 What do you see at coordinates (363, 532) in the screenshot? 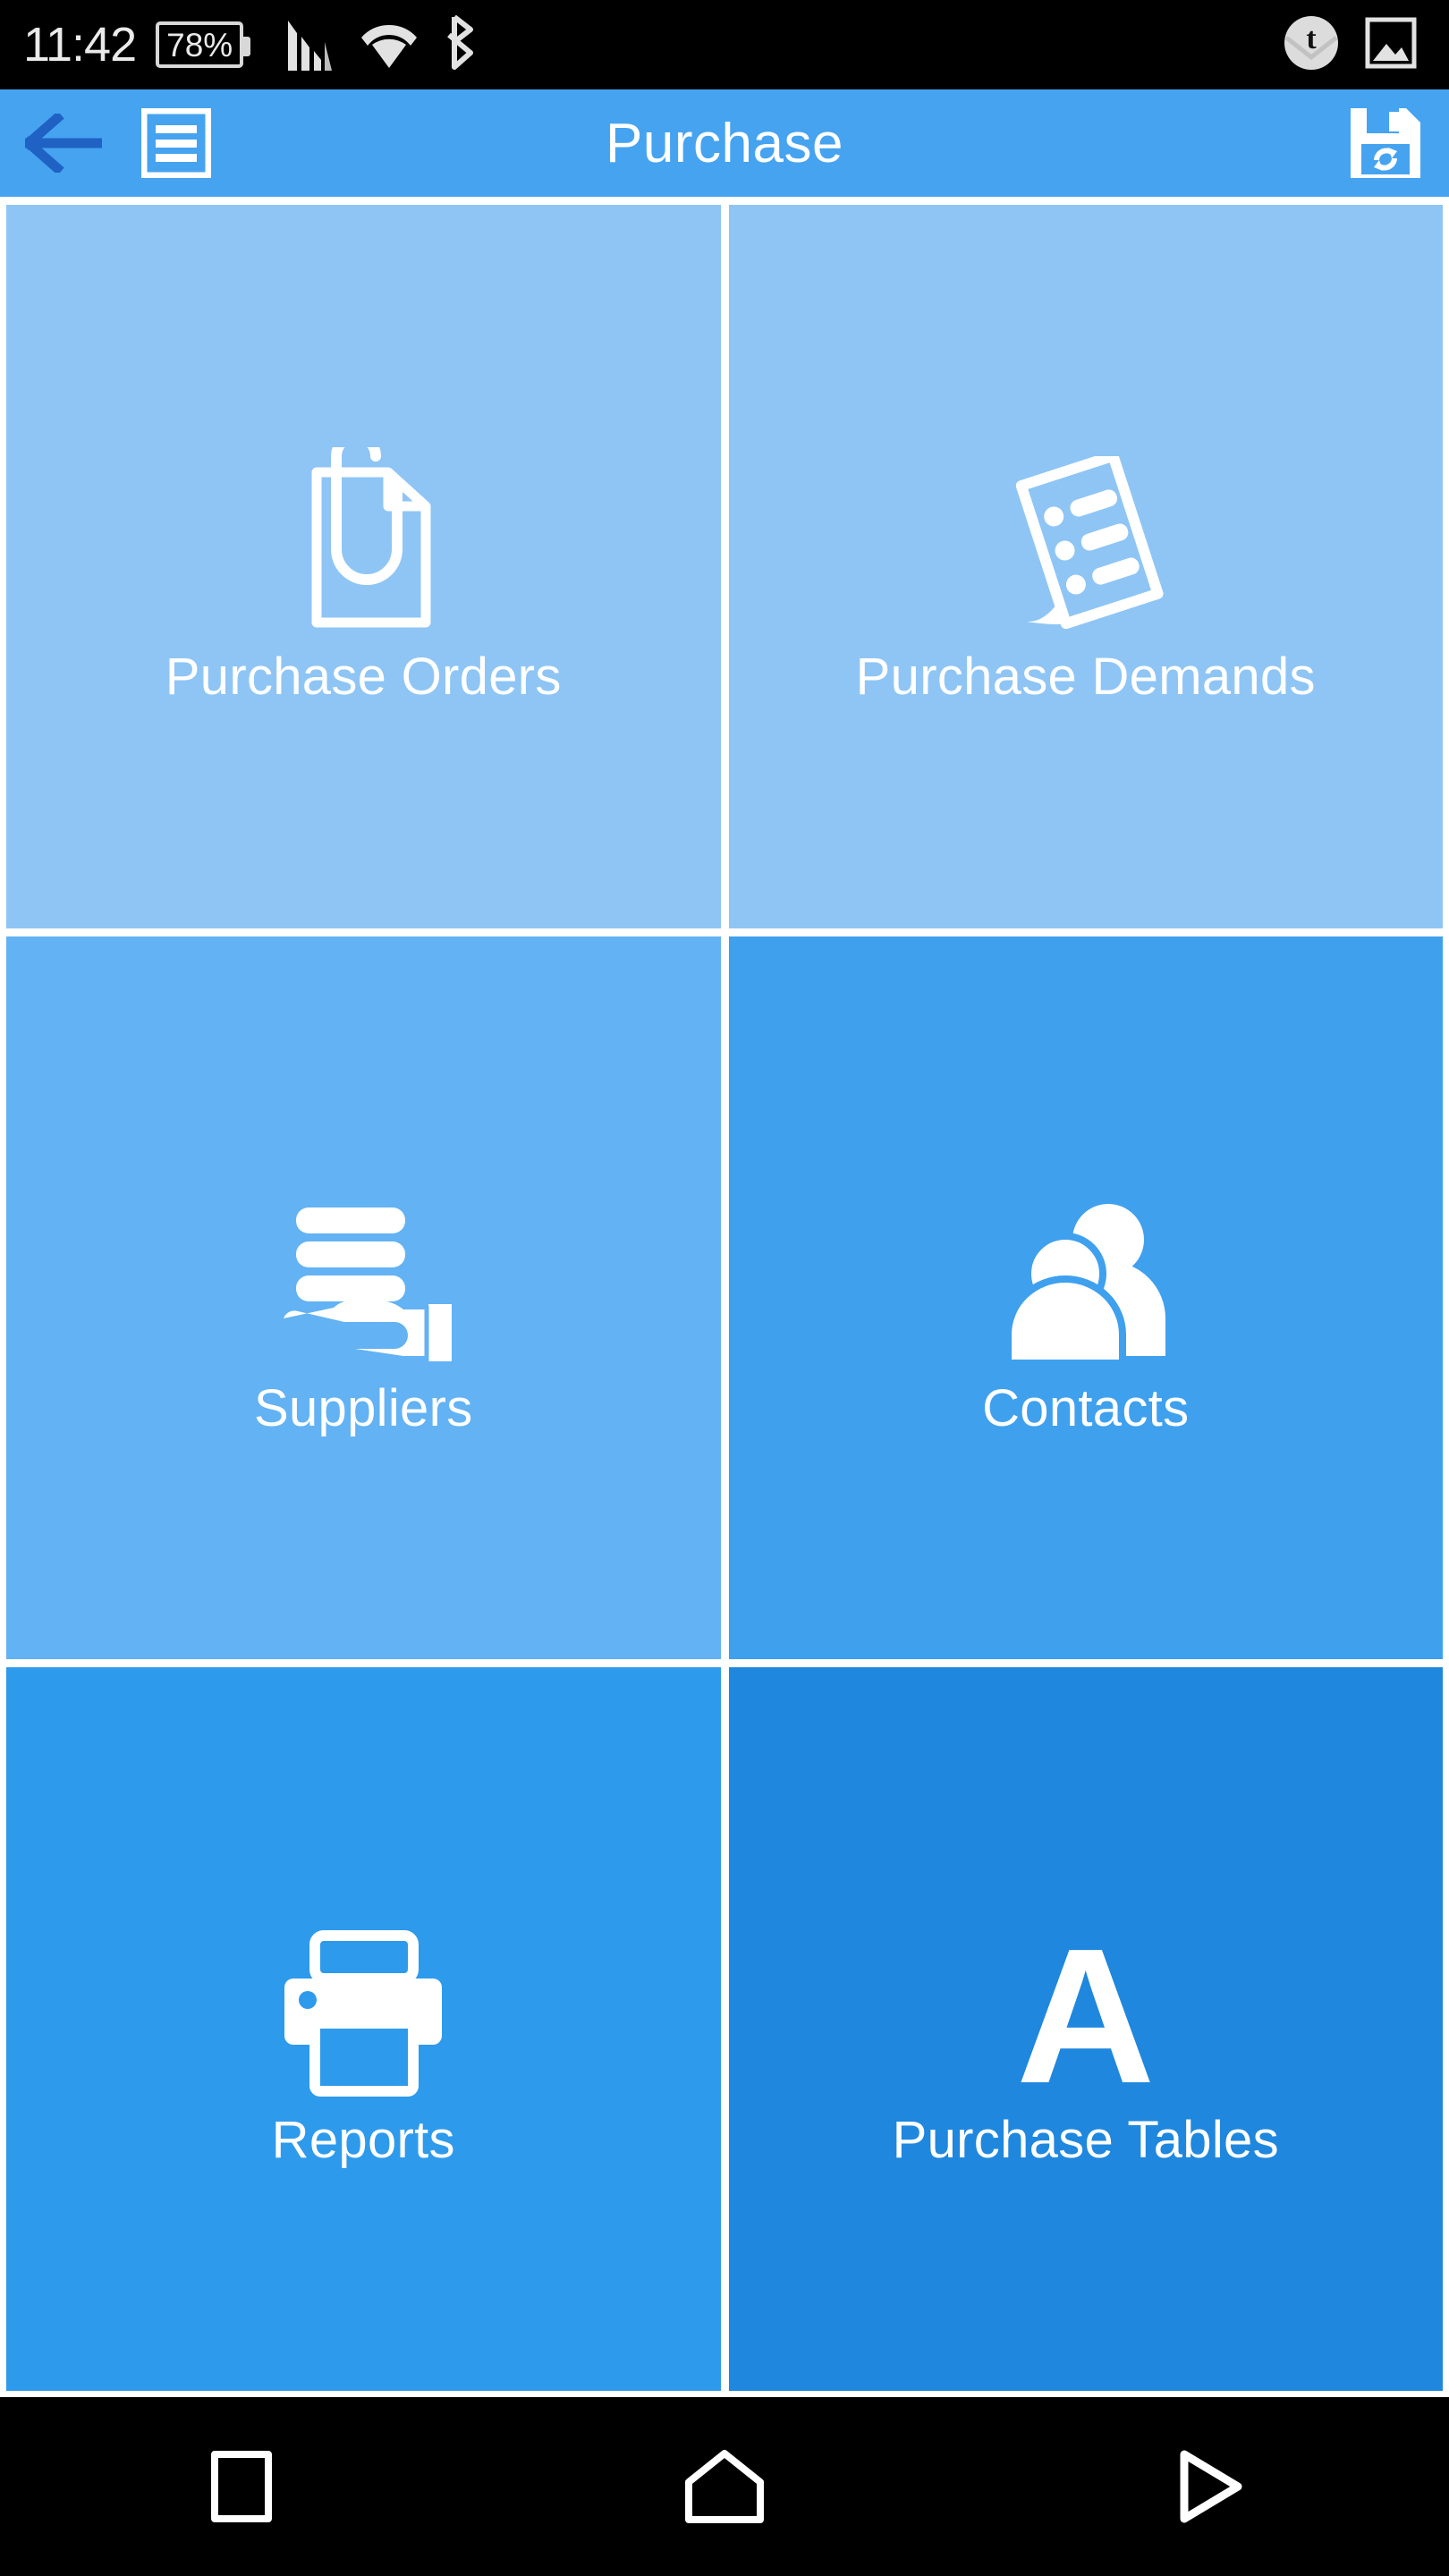
I see `document-paperclip-icon` at bounding box center [363, 532].